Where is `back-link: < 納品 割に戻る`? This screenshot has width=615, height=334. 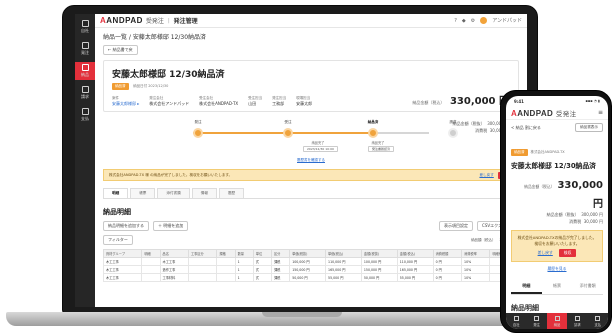 back-link: < 納品 割に戻る is located at coordinates (526, 128).